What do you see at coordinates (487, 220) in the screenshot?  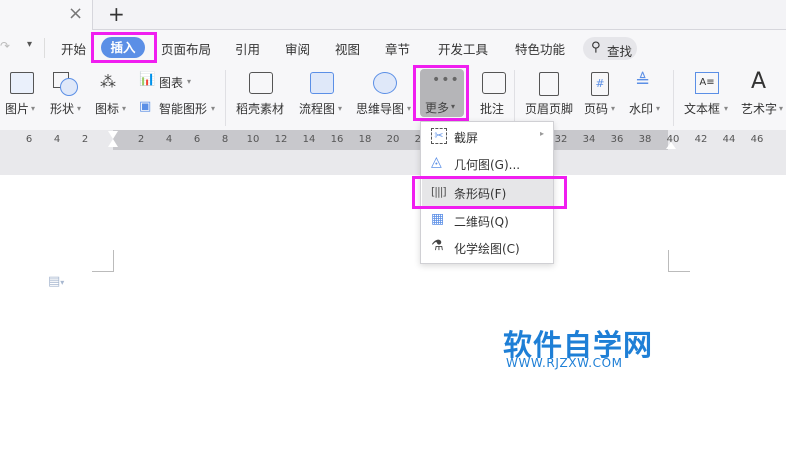 I see `menu-item-qrcode: ▦ 二维码(Q)` at bounding box center [487, 220].